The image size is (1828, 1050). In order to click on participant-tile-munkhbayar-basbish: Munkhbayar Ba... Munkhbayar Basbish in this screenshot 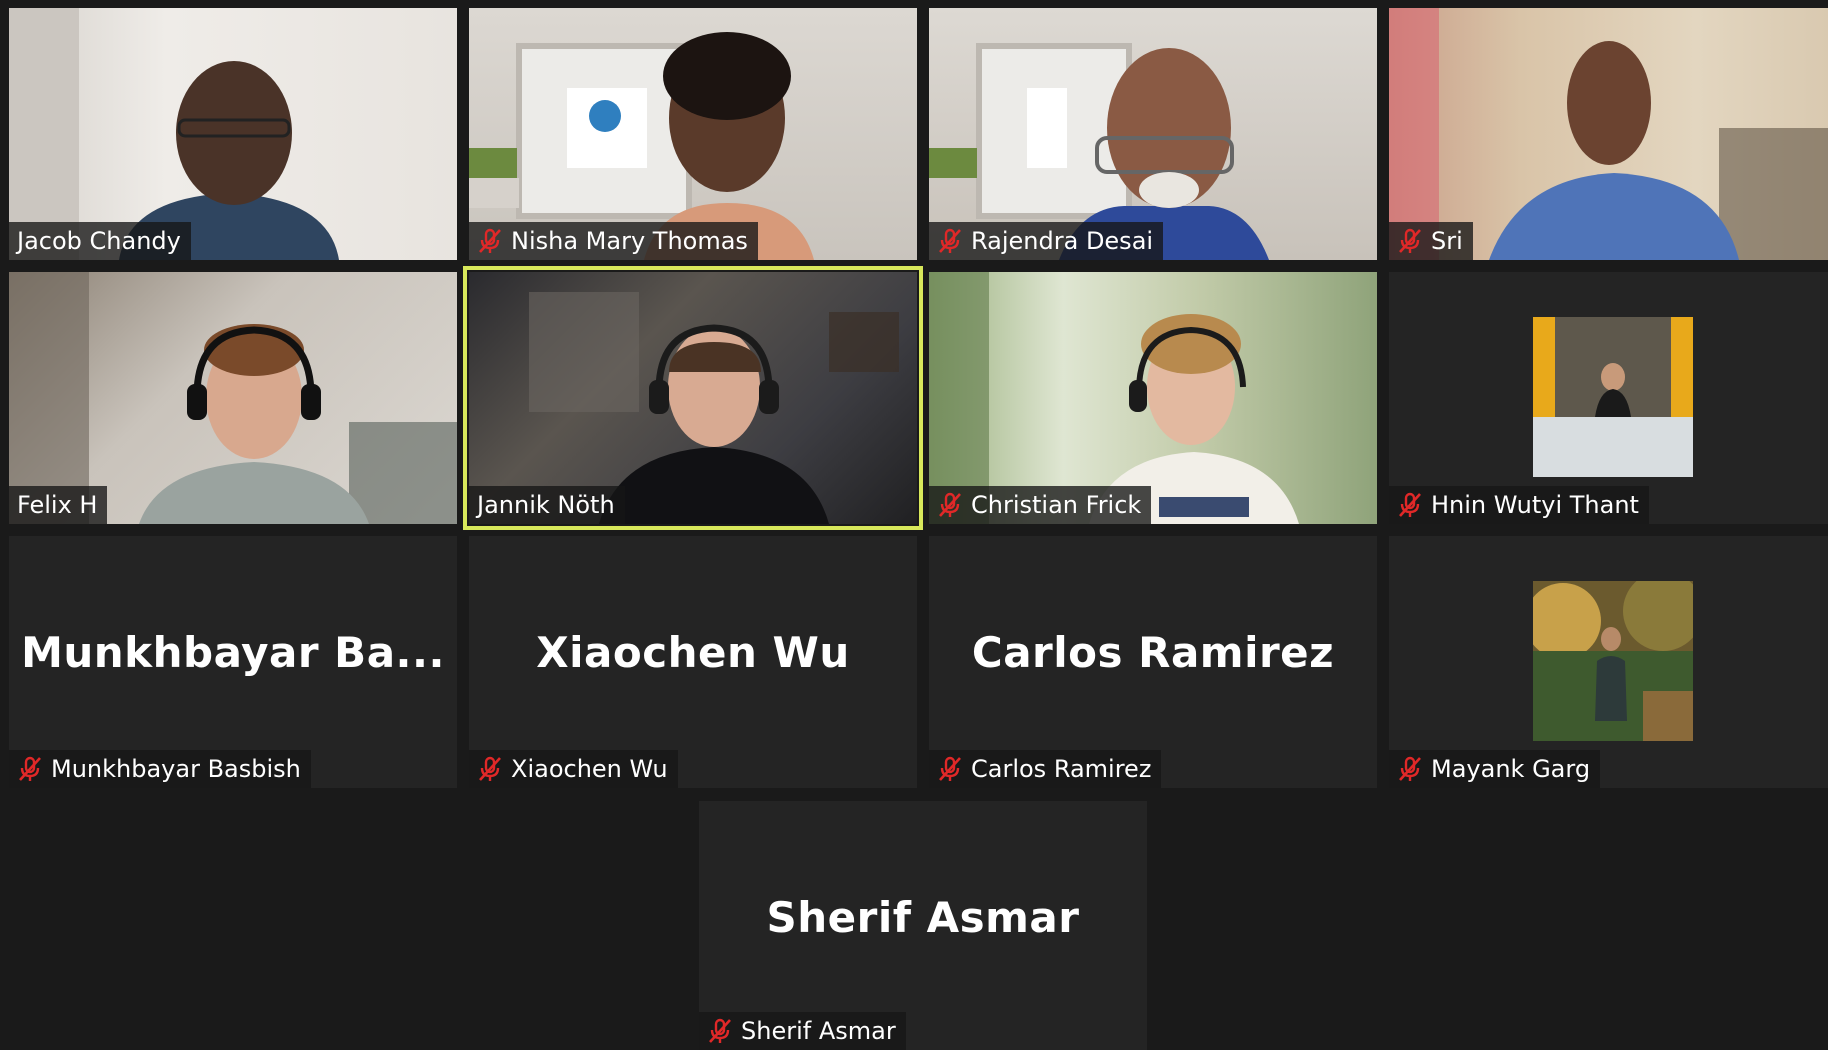, I will do `click(233, 662)`.